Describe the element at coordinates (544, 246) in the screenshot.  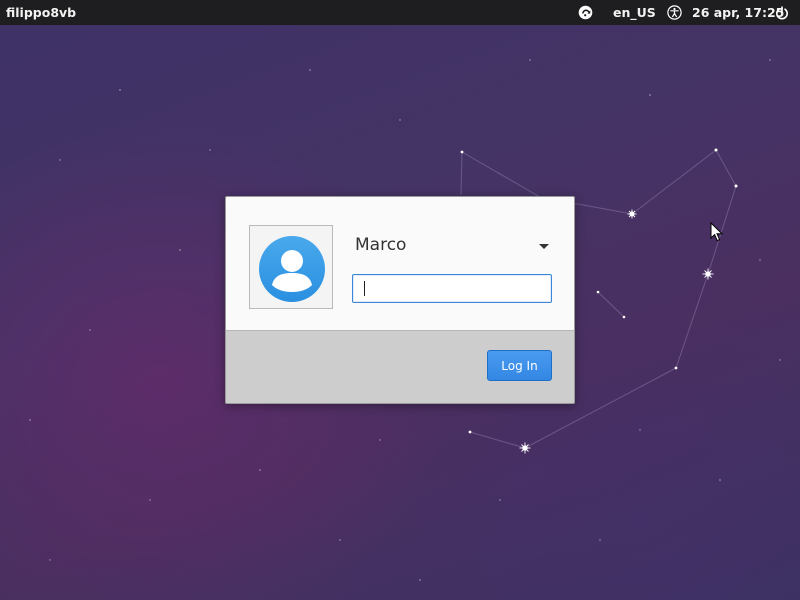
I see `chevron-down-icon` at that location.